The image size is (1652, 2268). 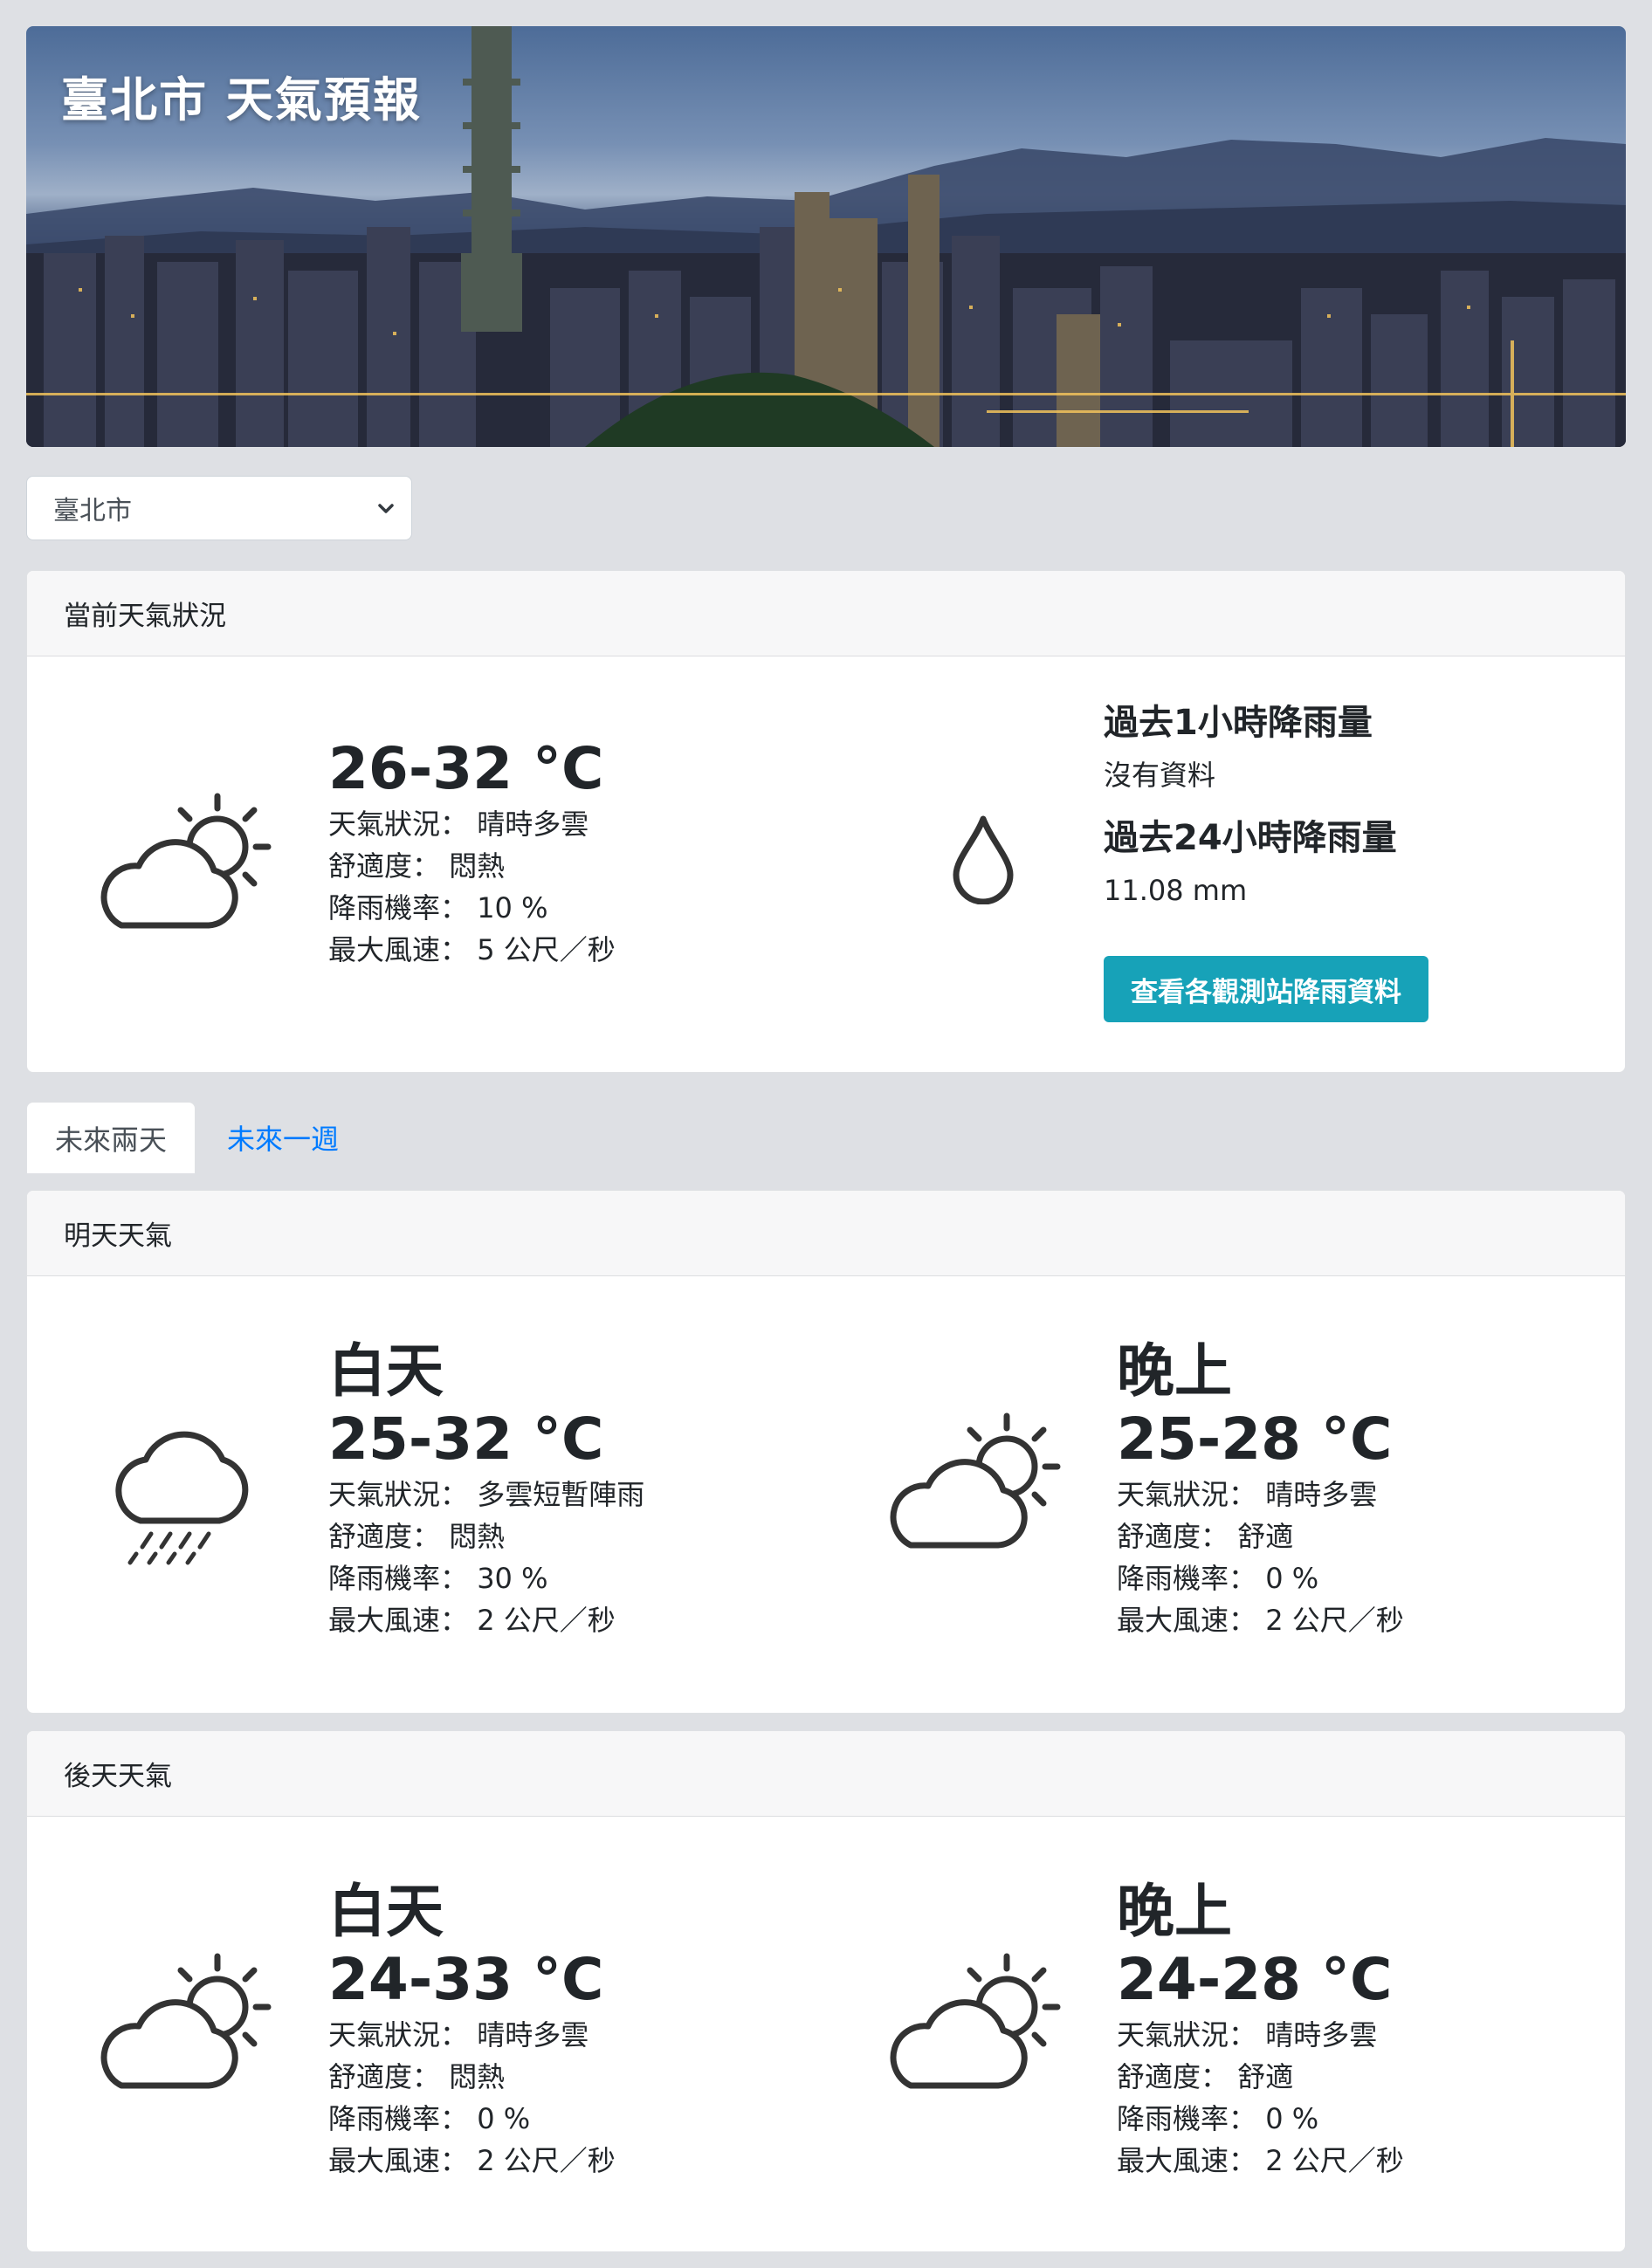 I want to click on after-tomorrow-night-row-comfort: 舒適度： 舒適, so click(x=1260, y=2077).